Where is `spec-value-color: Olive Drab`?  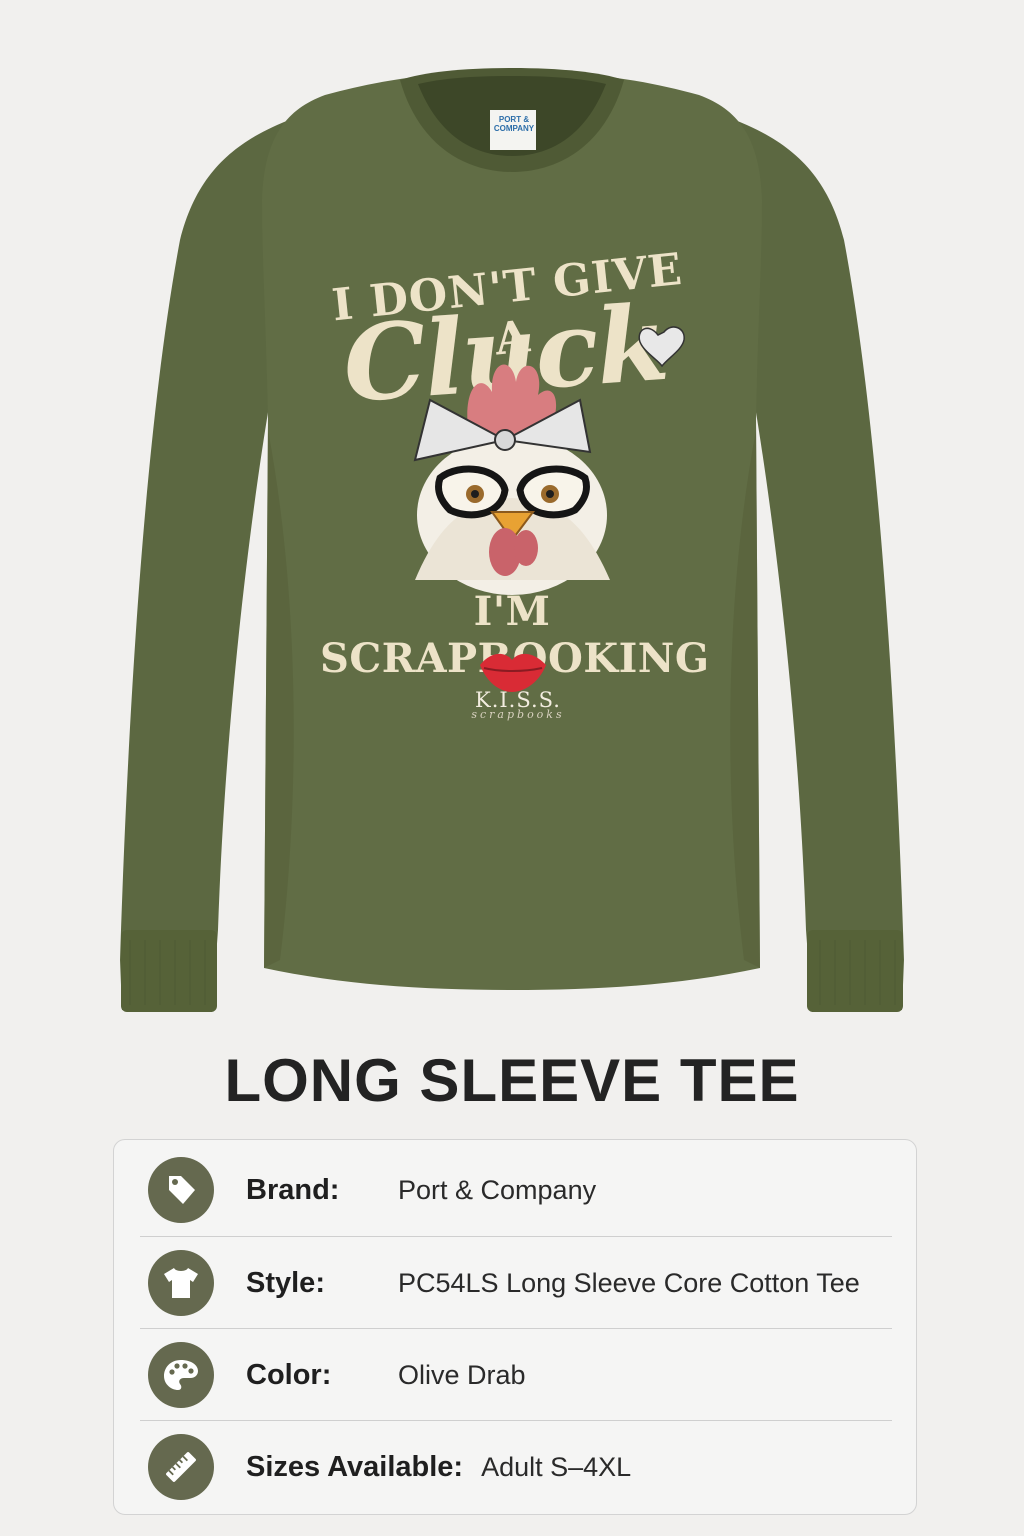
spec-value-color: Olive Drab is located at coordinates (462, 1374).